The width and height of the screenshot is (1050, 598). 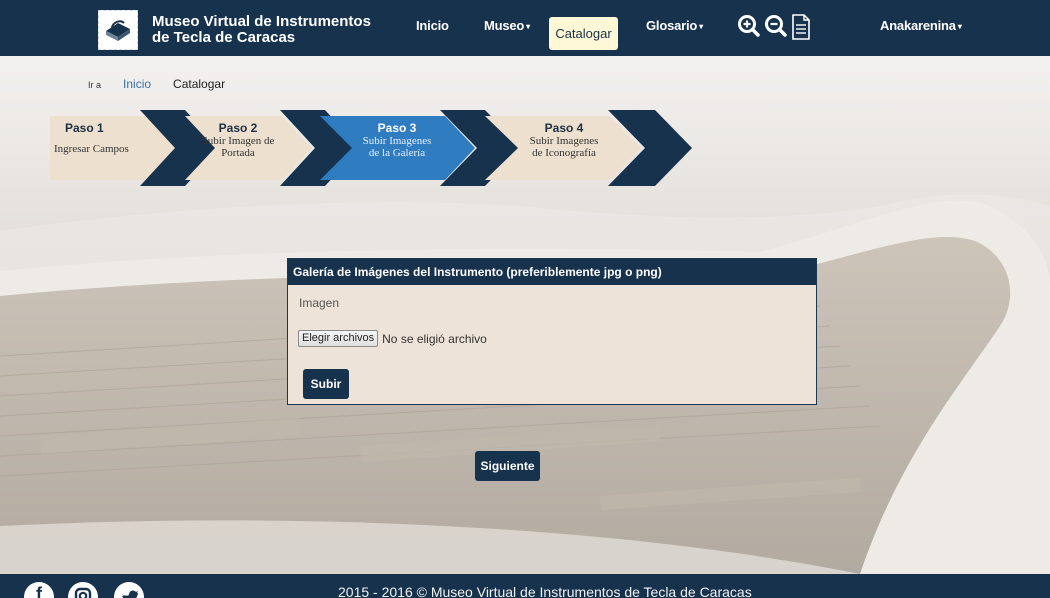 What do you see at coordinates (118, 30) in the screenshot?
I see `museum-logo-icon` at bounding box center [118, 30].